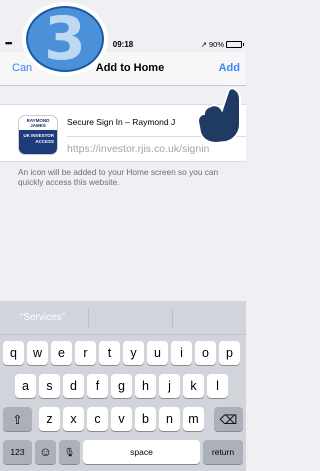  What do you see at coordinates (141, 452) in the screenshot?
I see `space-key: space` at bounding box center [141, 452].